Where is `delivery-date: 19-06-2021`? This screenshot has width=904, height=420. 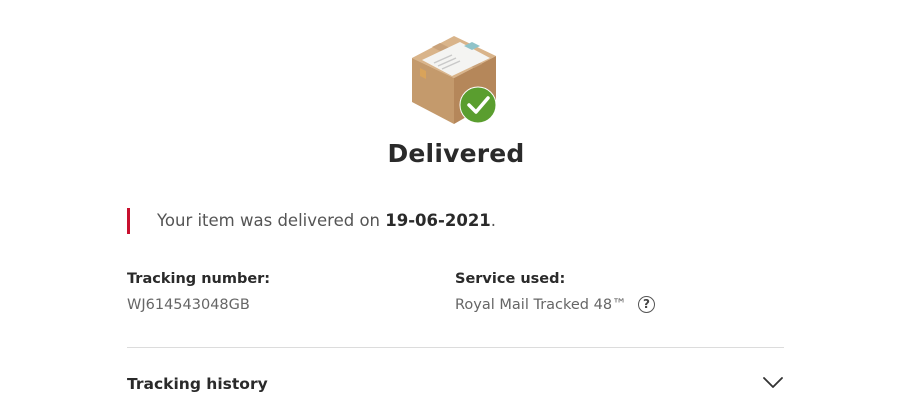
delivery-date: 19-06-2021 is located at coordinates (438, 220).